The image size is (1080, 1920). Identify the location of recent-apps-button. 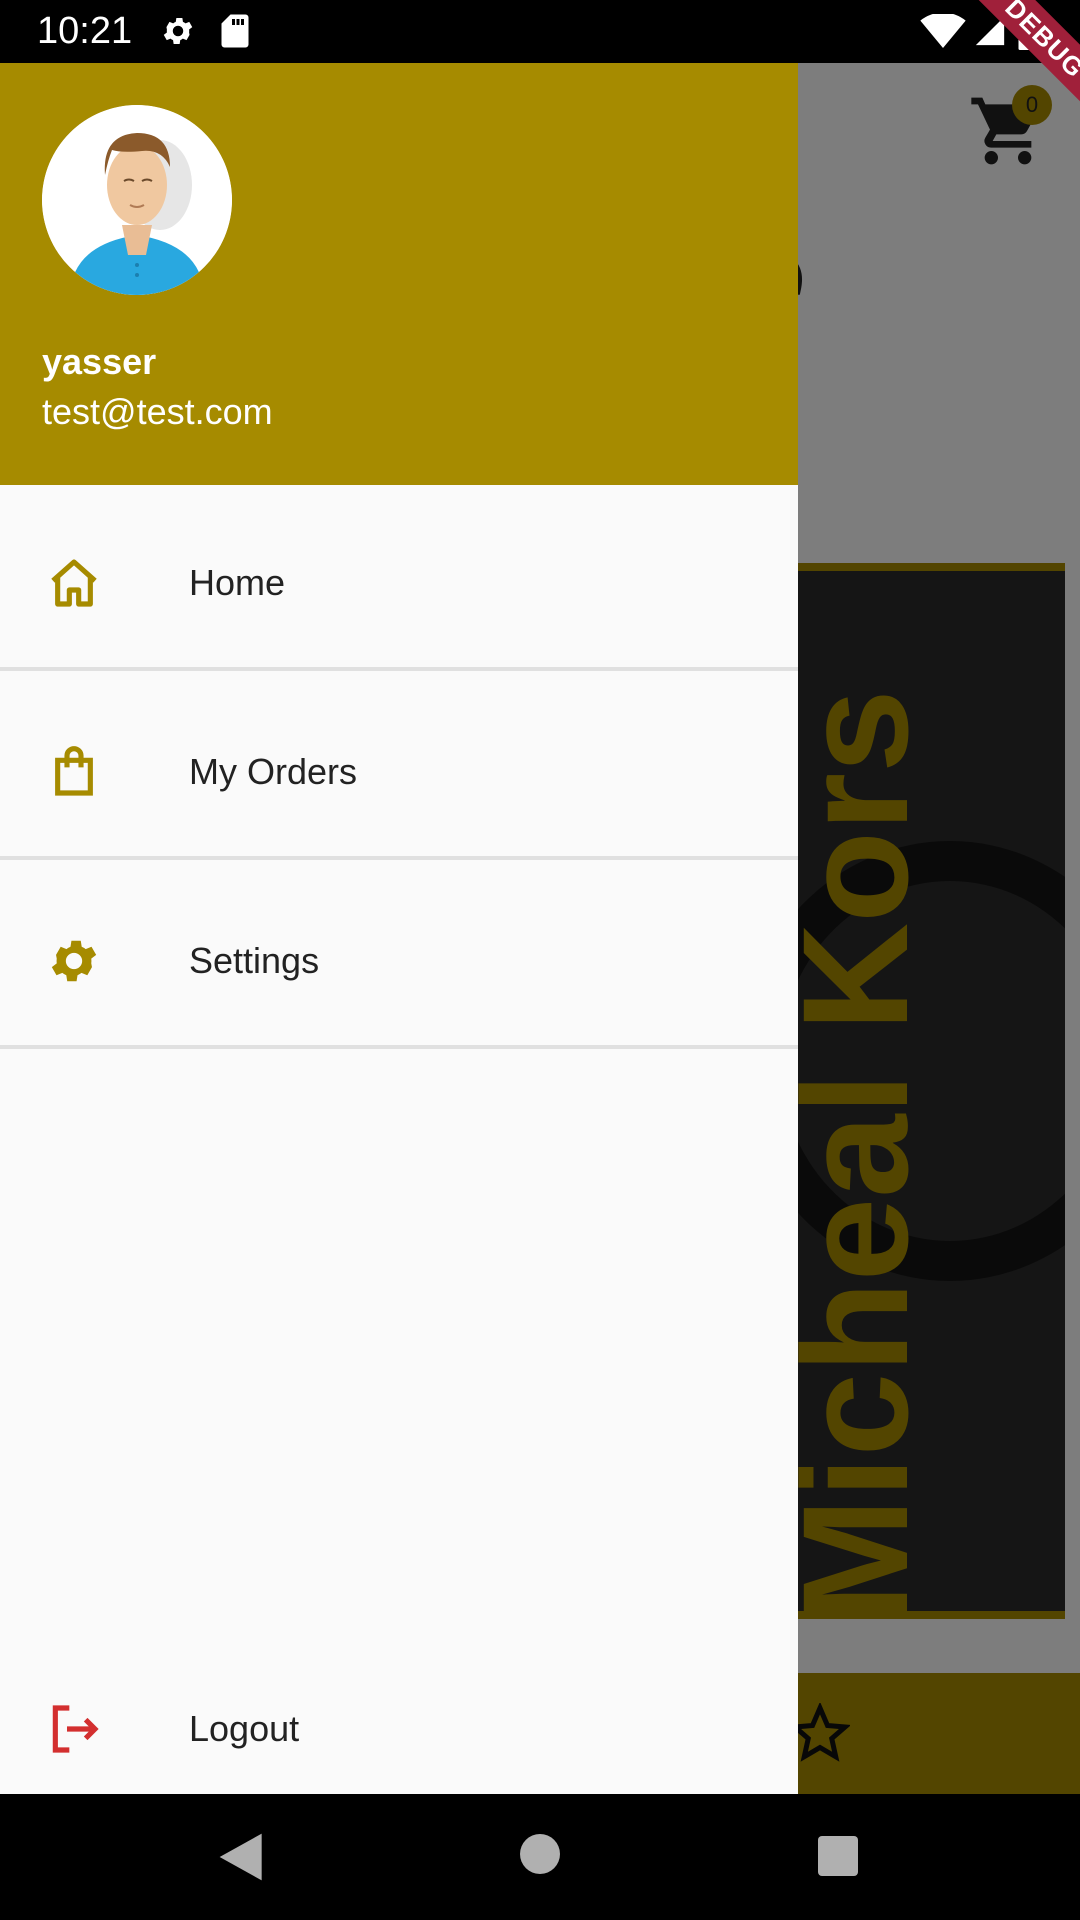
(838, 1856).